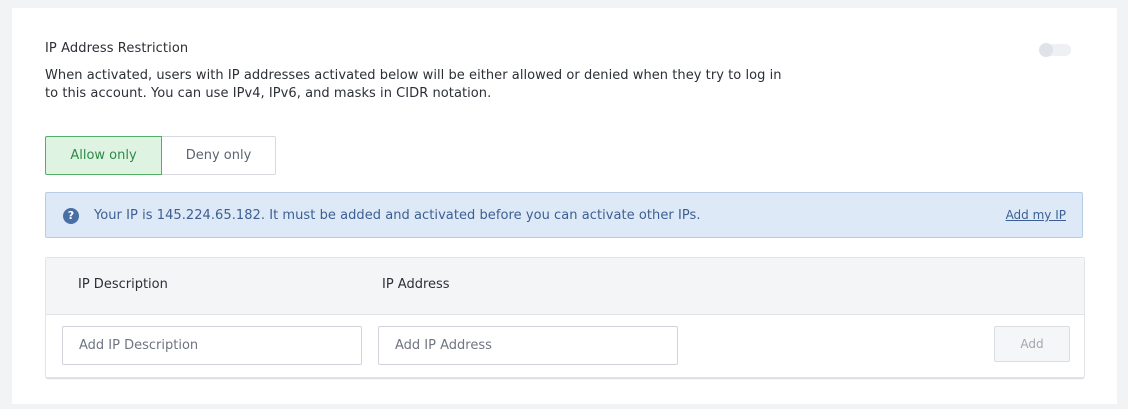 The height and width of the screenshot is (409, 1128). Describe the element at coordinates (1036, 215) in the screenshot. I see `add-my-ip-link: Add my IP` at that location.